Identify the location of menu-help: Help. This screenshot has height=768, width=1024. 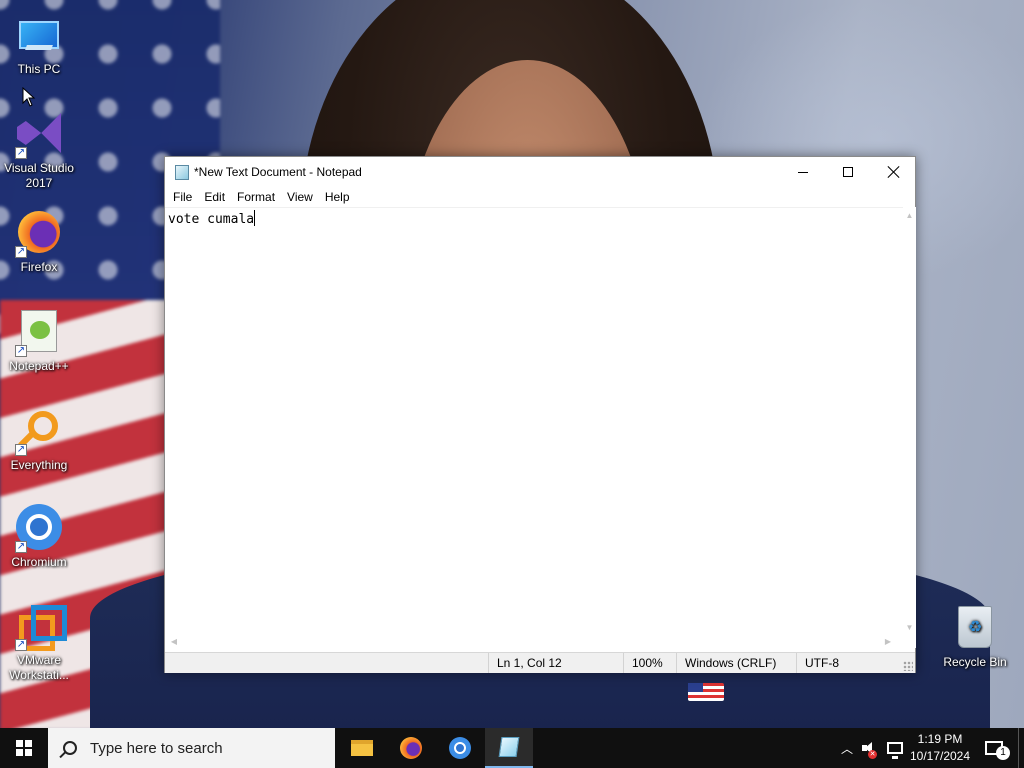
(337, 197).